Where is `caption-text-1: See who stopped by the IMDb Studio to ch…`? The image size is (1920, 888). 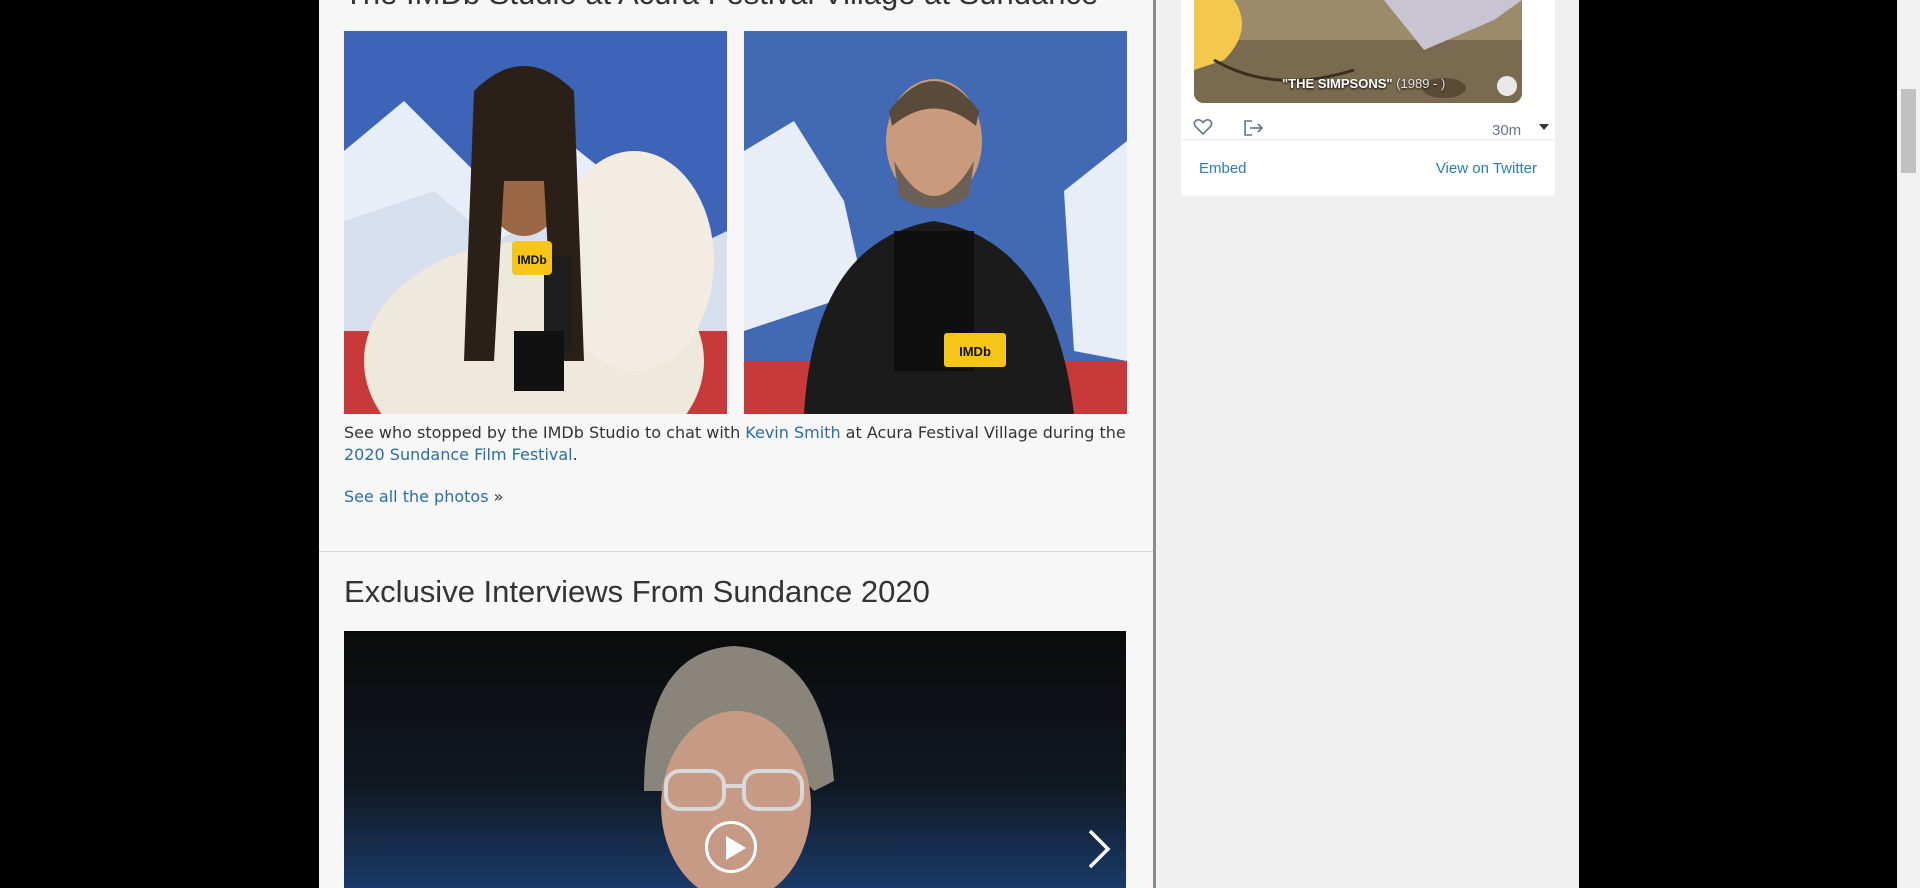
caption-text-1: See who stopped by the IMDb Studio to ch… is located at coordinates (545, 432).